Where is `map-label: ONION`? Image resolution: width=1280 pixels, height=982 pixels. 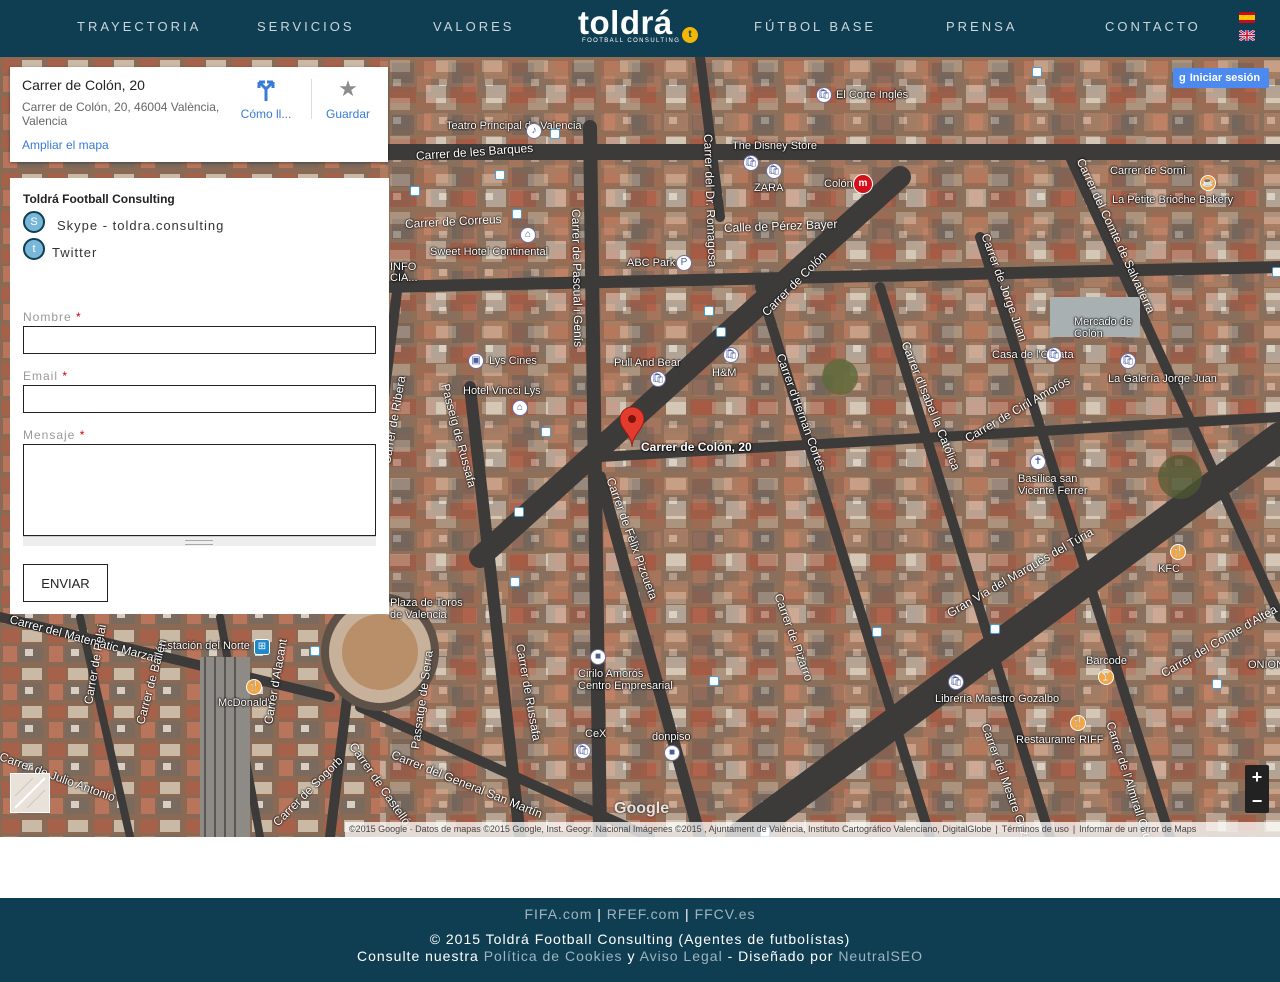 map-label: ONION is located at coordinates (1264, 665).